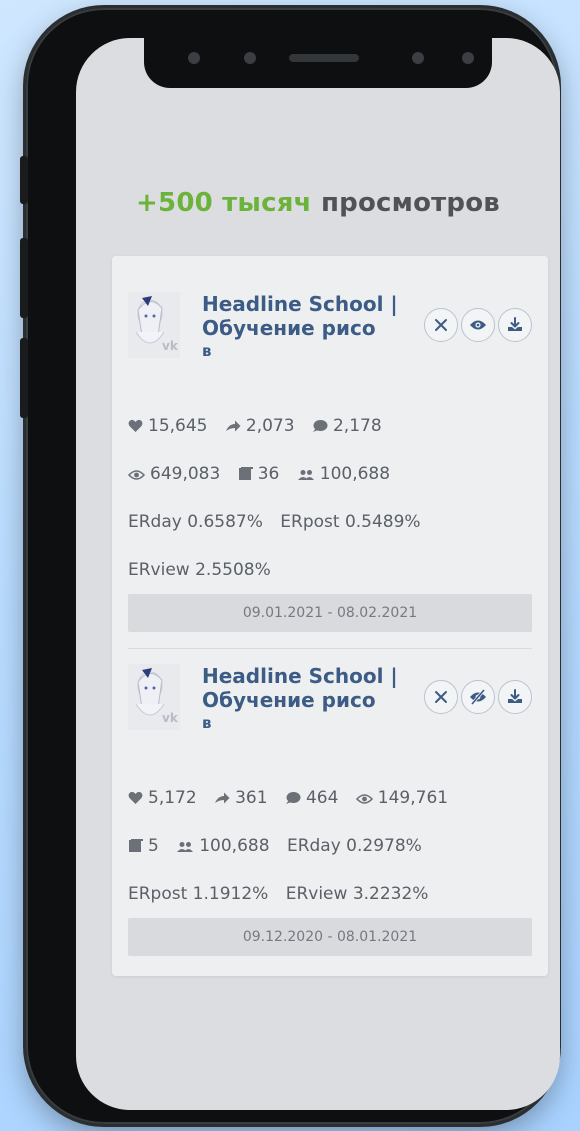 The image size is (580, 1131). Describe the element at coordinates (172, 798) in the screenshot. I see `likes-value: 5,172` at that location.